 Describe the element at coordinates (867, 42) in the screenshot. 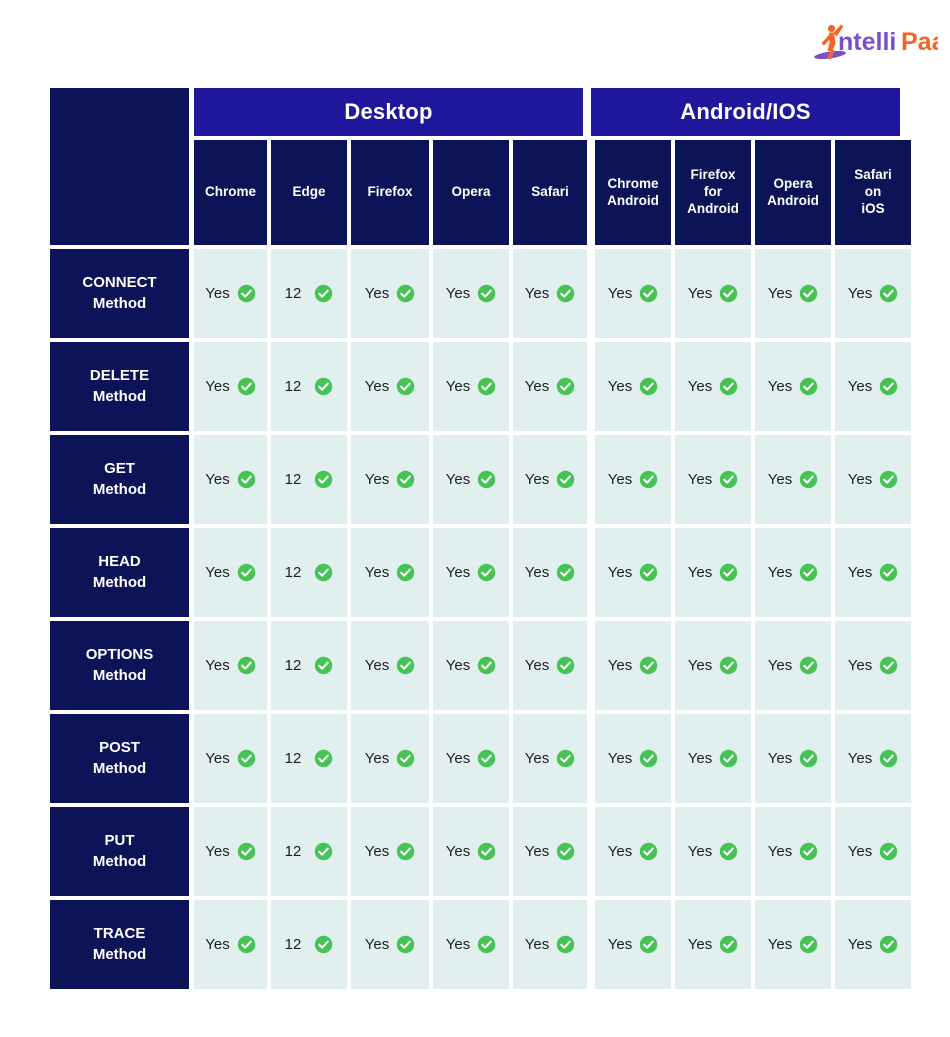

I see `logo-text-ntelli: ntelli` at that location.